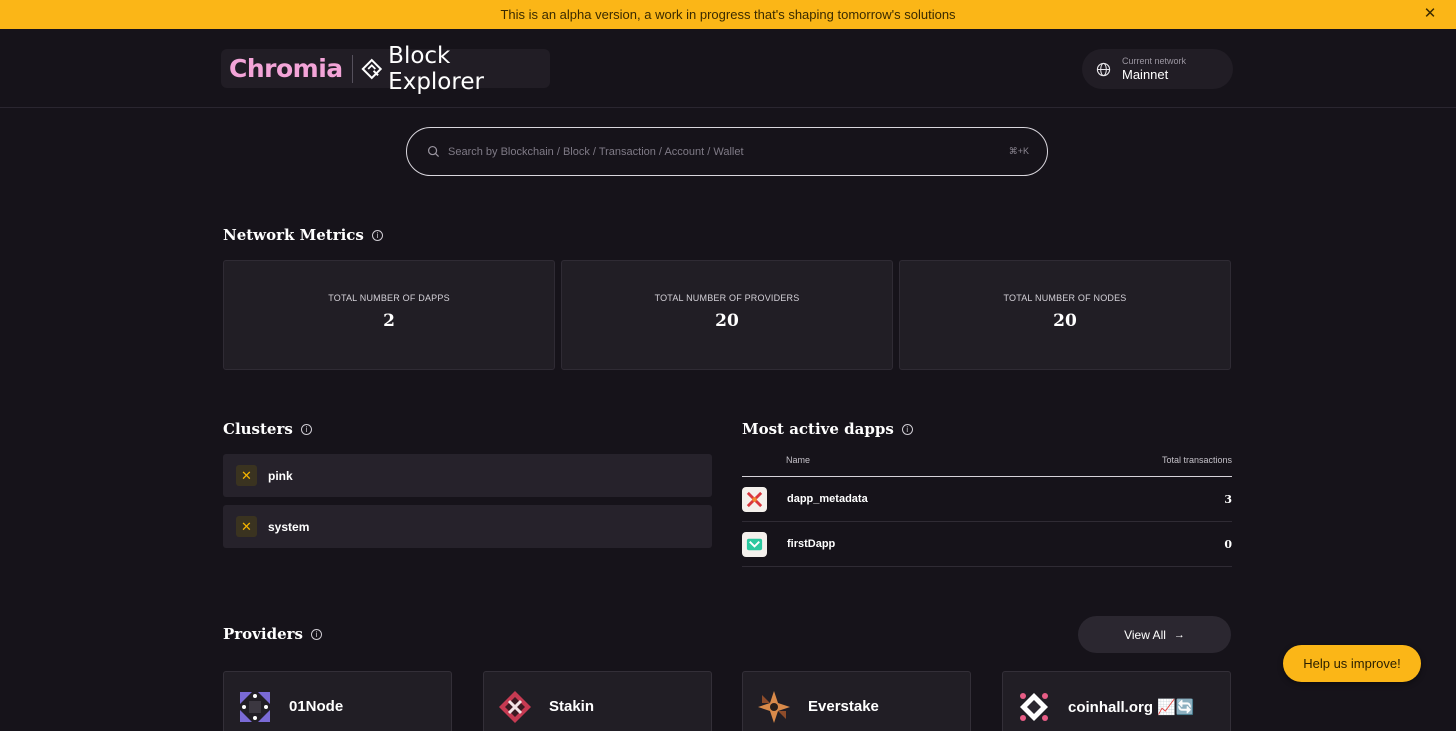 The width and height of the screenshot is (1456, 731). What do you see at coordinates (1145, 74) in the screenshot?
I see `network-value: Mainnet` at bounding box center [1145, 74].